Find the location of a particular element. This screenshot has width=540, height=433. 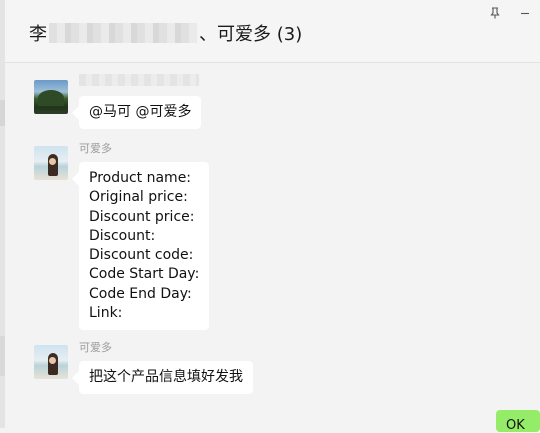

message-line: Discount price: is located at coordinates (142, 216).